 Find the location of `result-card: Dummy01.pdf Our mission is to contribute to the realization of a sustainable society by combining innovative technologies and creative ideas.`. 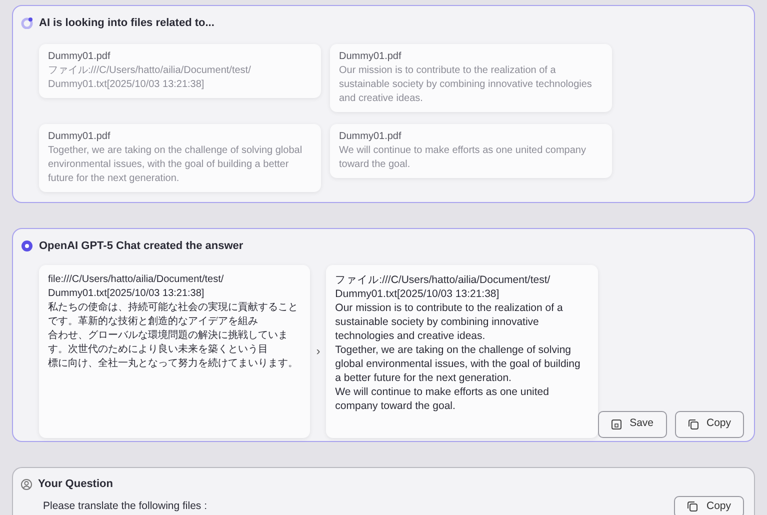

result-card: Dummy01.pdf Our mission is to contribute to the realization of a sustainable society by combining innovative technologies and creative ideas. is located at coordinates (471, 78).